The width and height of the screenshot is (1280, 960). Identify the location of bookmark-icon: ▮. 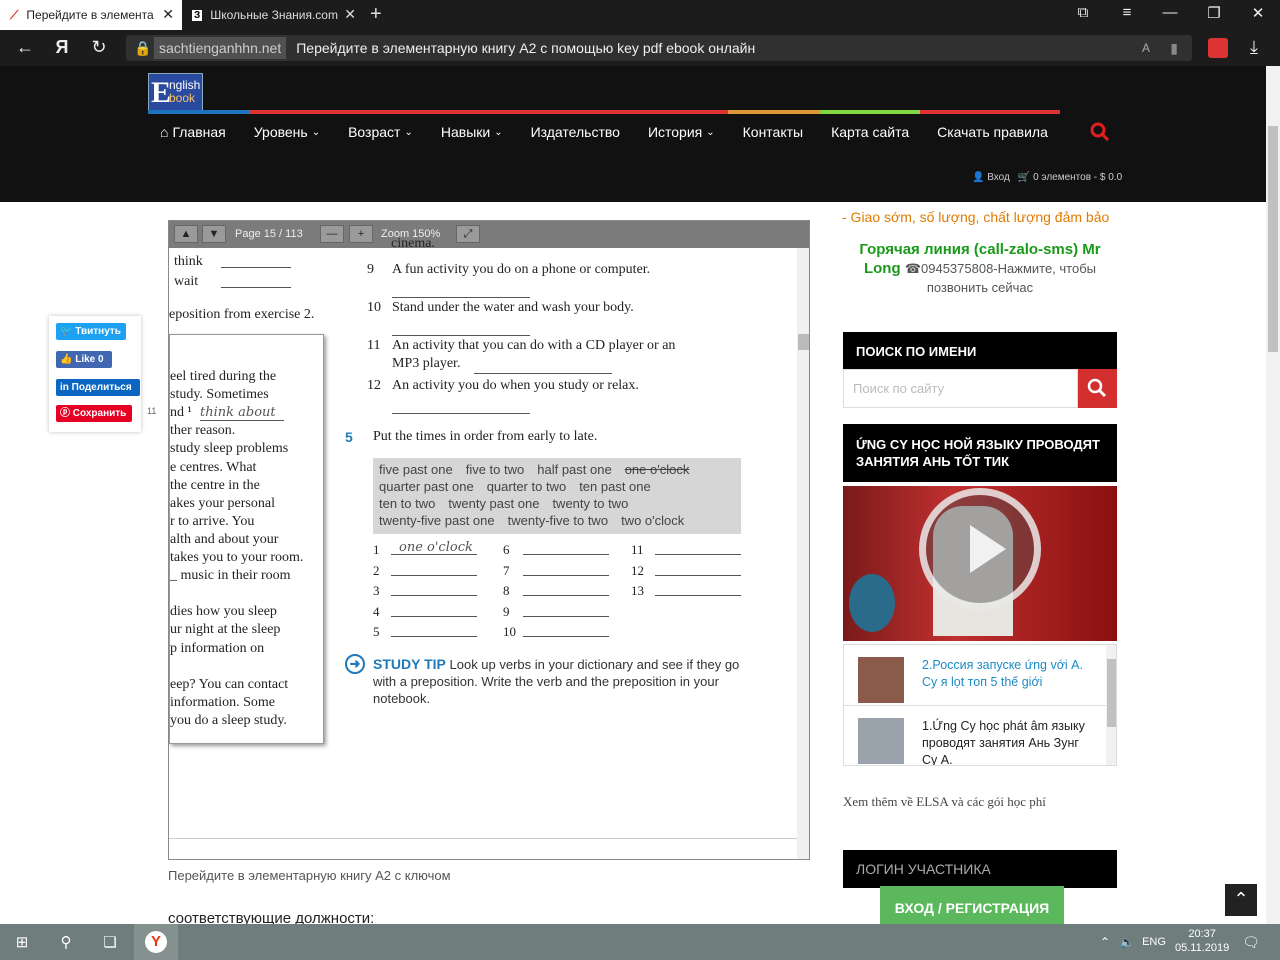
(1174, 48).